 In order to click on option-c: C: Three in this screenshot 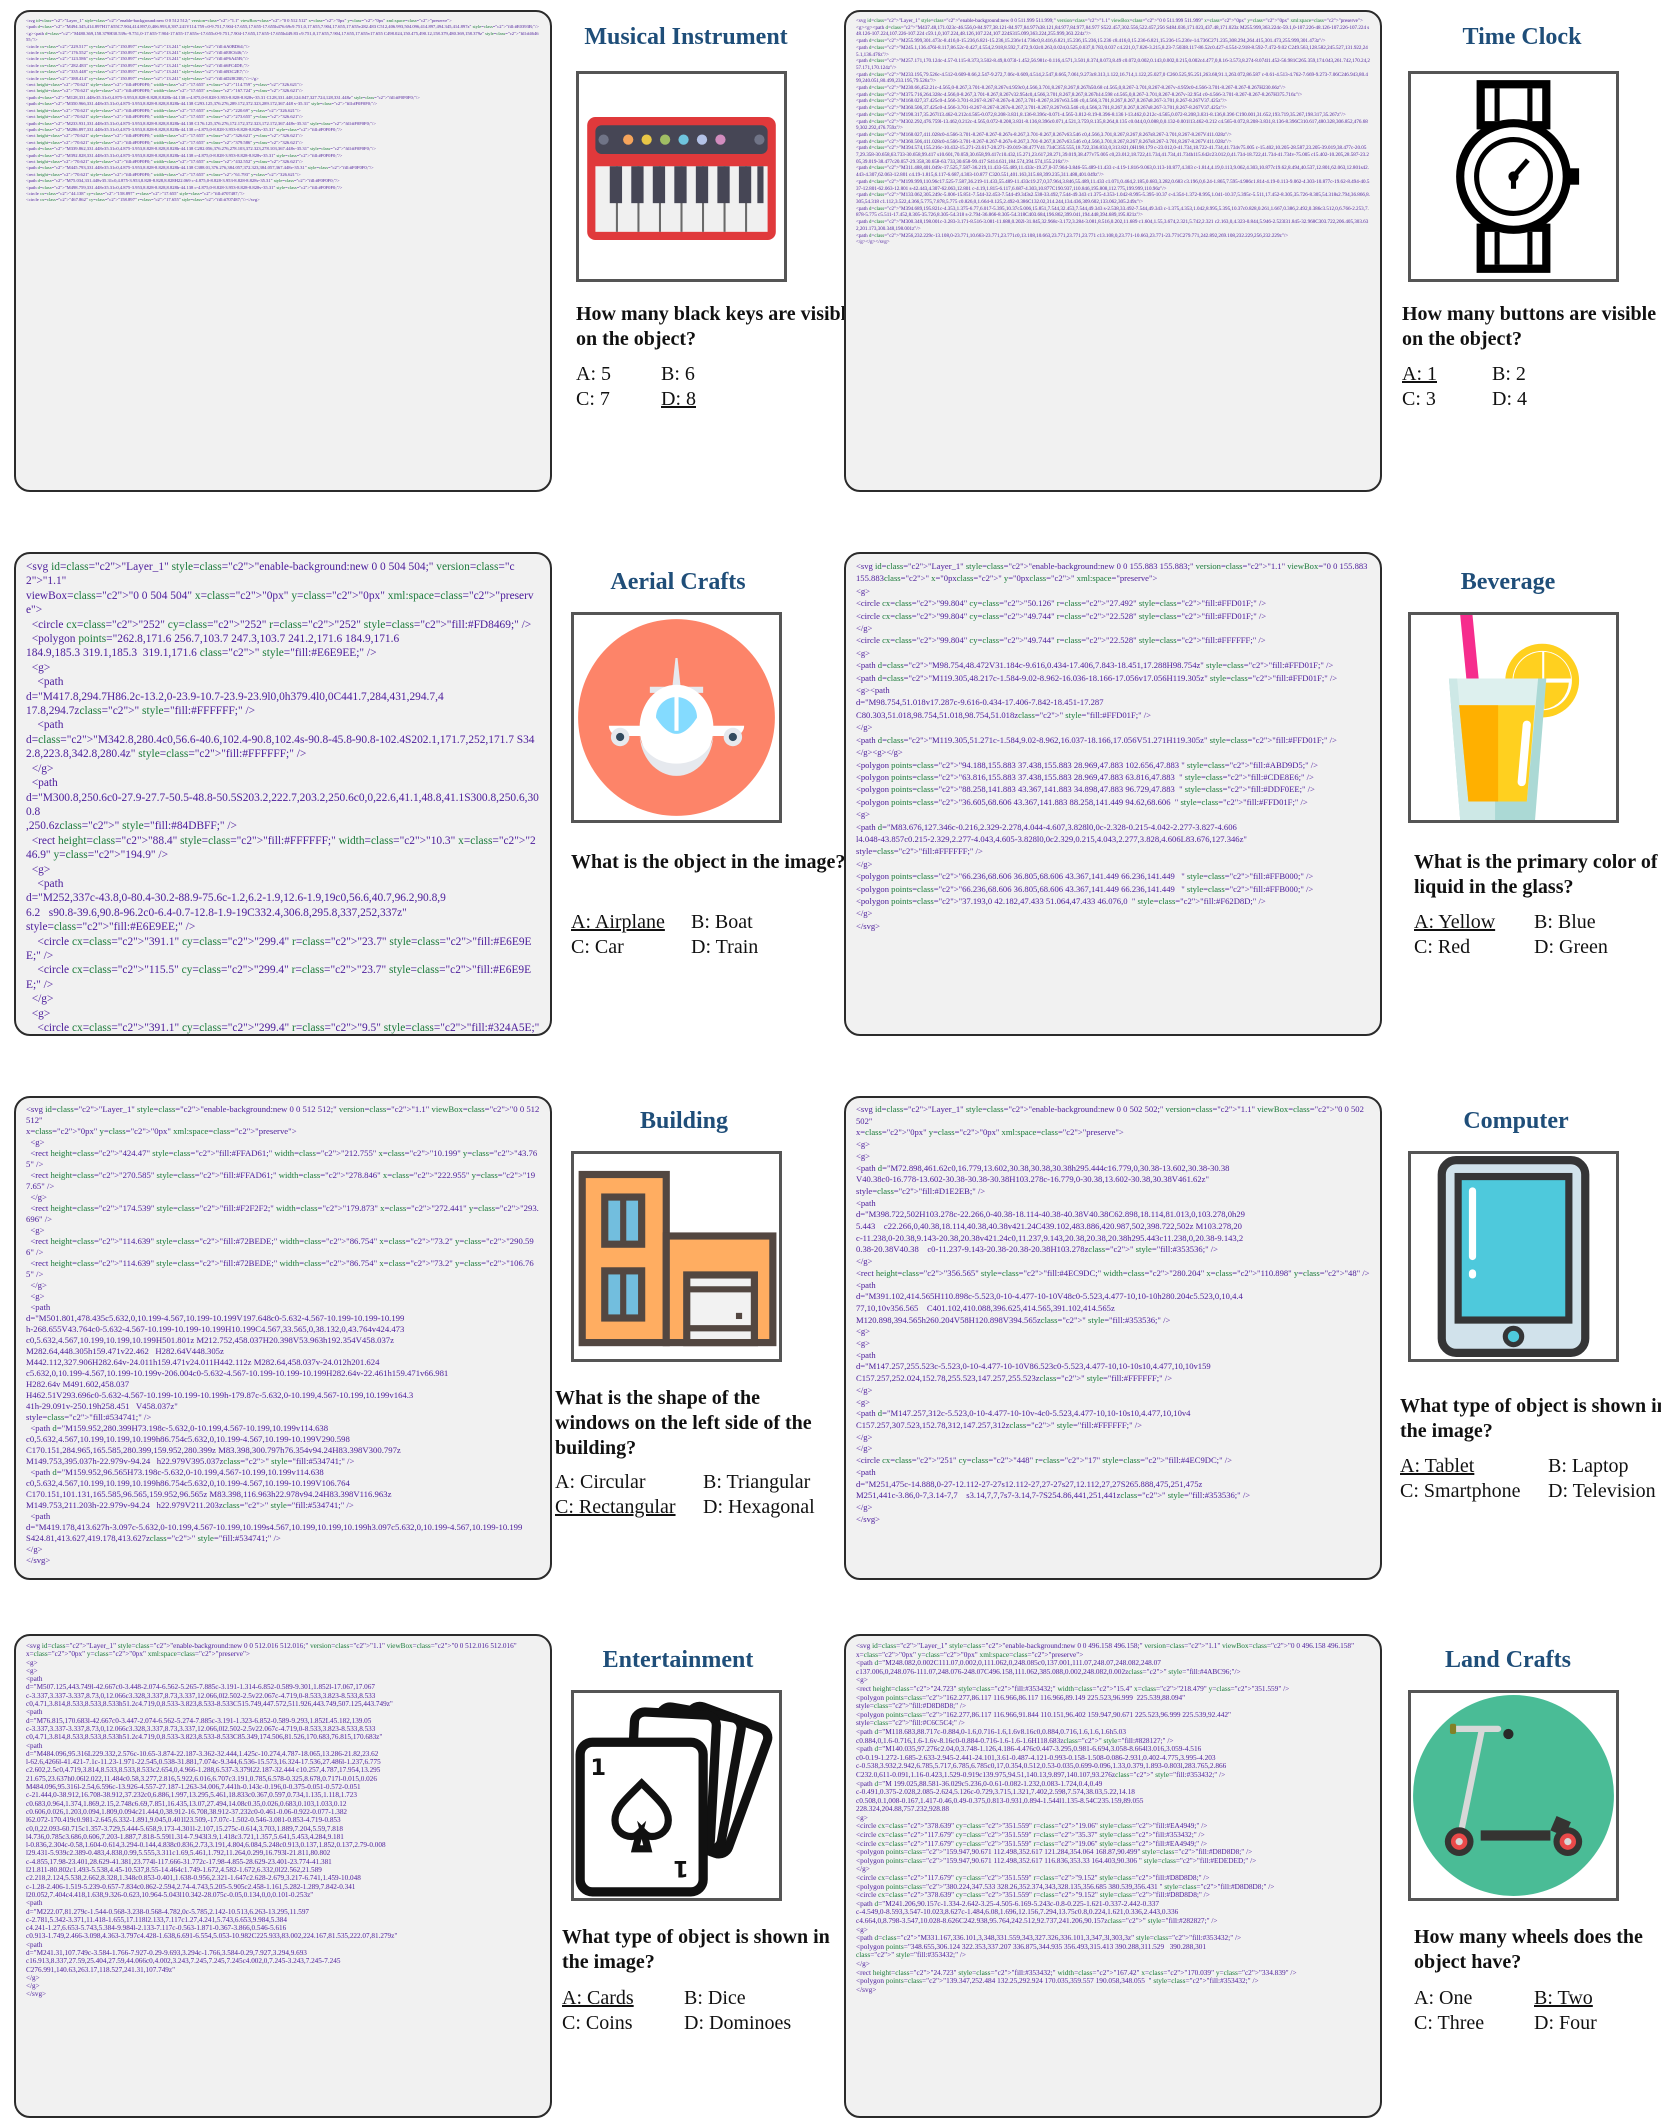, I will do `click(1474, 2023)`.